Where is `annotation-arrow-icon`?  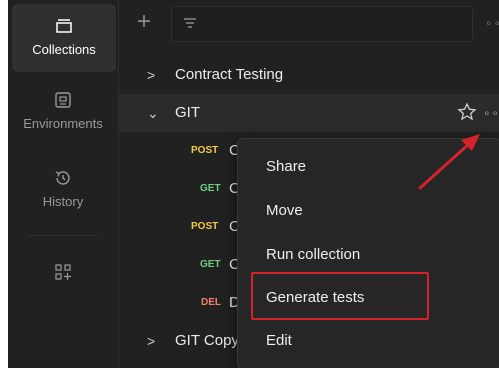 annotation-arrow-icon is located at coordinates (449, 162).